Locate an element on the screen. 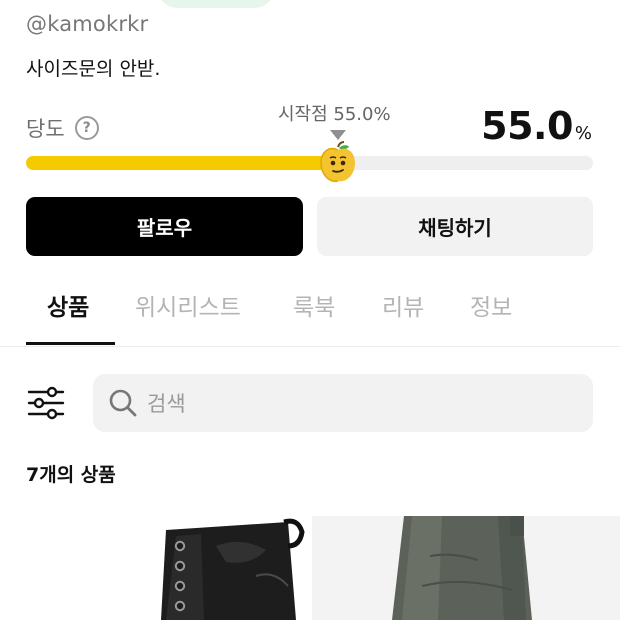 Image resolution: width=620 pixels, height=620 pixels. tab-reviews: 리뷰 is located at coordinates (403, 305).